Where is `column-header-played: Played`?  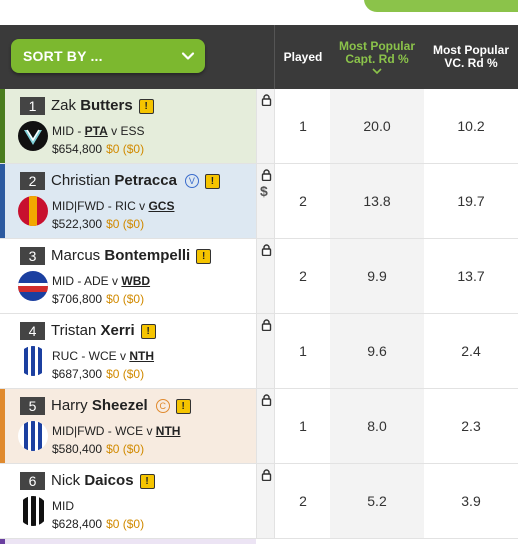 column-header-played: Played is located at coordinates (303, 57).